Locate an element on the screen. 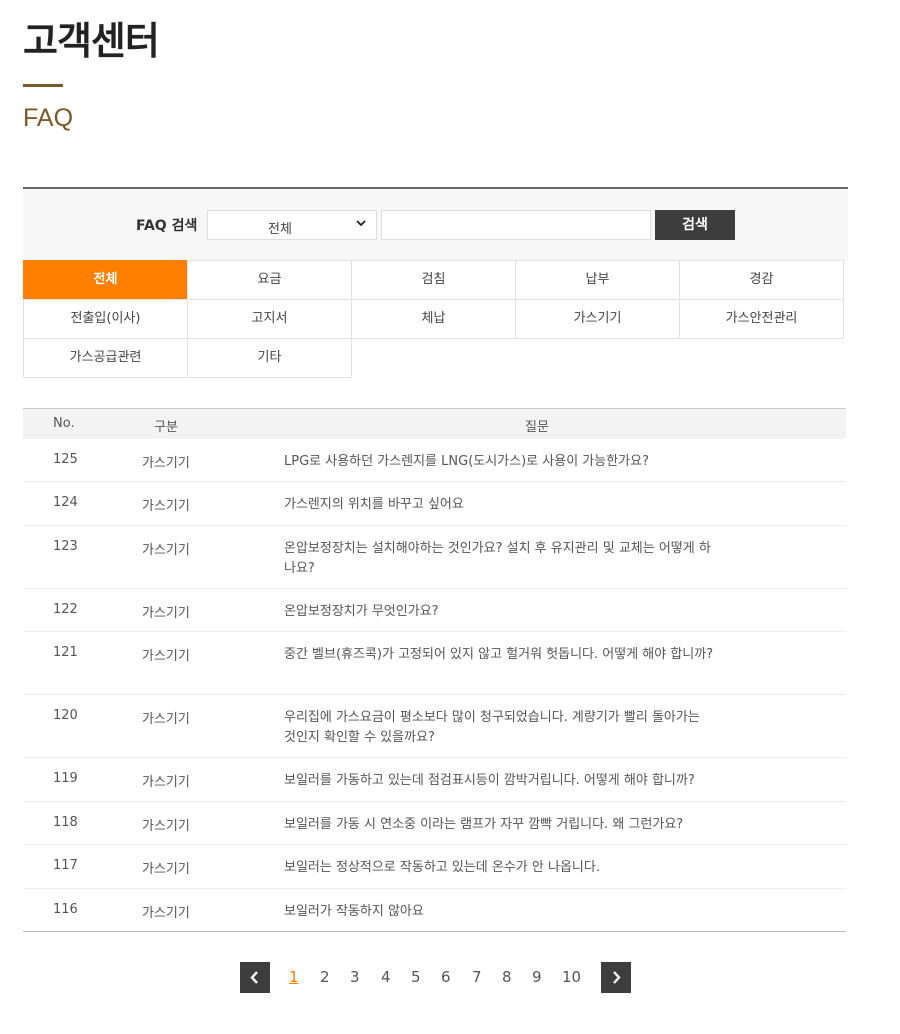 The height and width of the screenshot is (1034, 900). chevron-right-icon is located at coordinates (617, 977).